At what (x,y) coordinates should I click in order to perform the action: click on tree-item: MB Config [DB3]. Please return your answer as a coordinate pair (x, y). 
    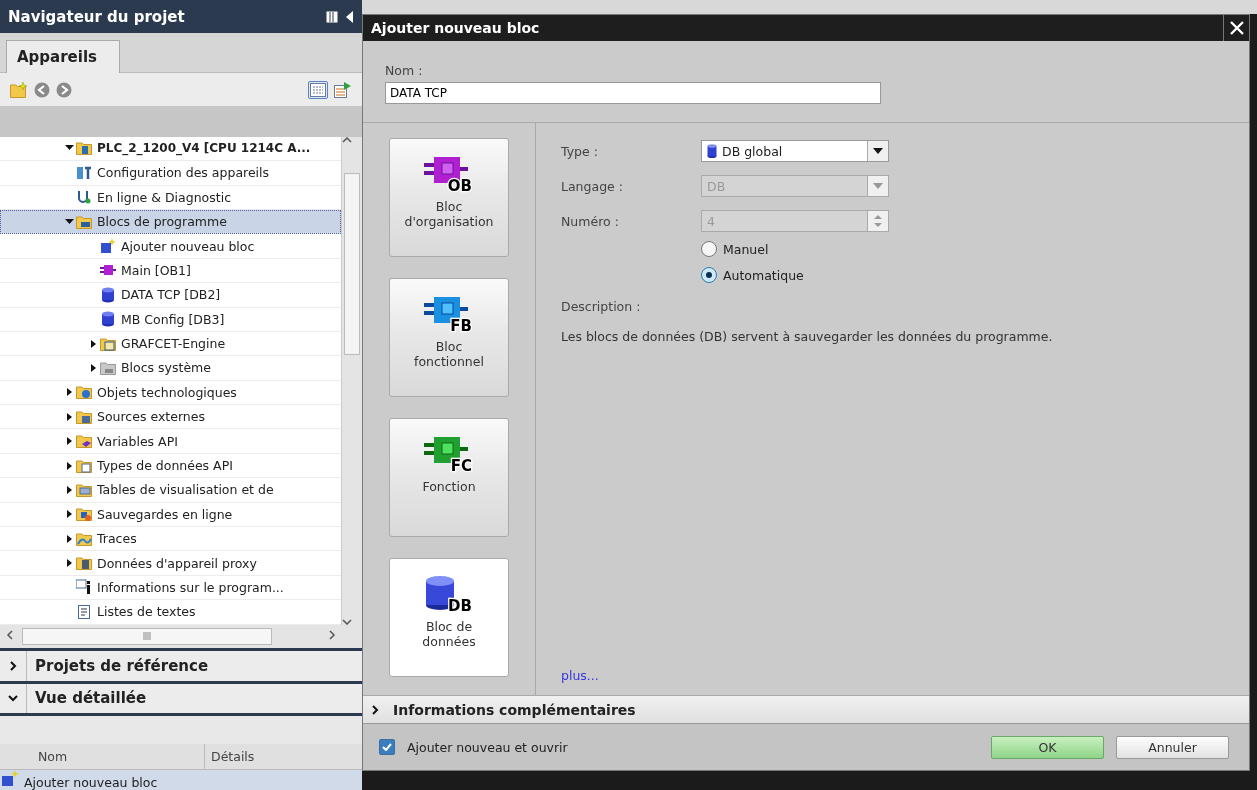
    Looking at the image, I should click on (170, 319).